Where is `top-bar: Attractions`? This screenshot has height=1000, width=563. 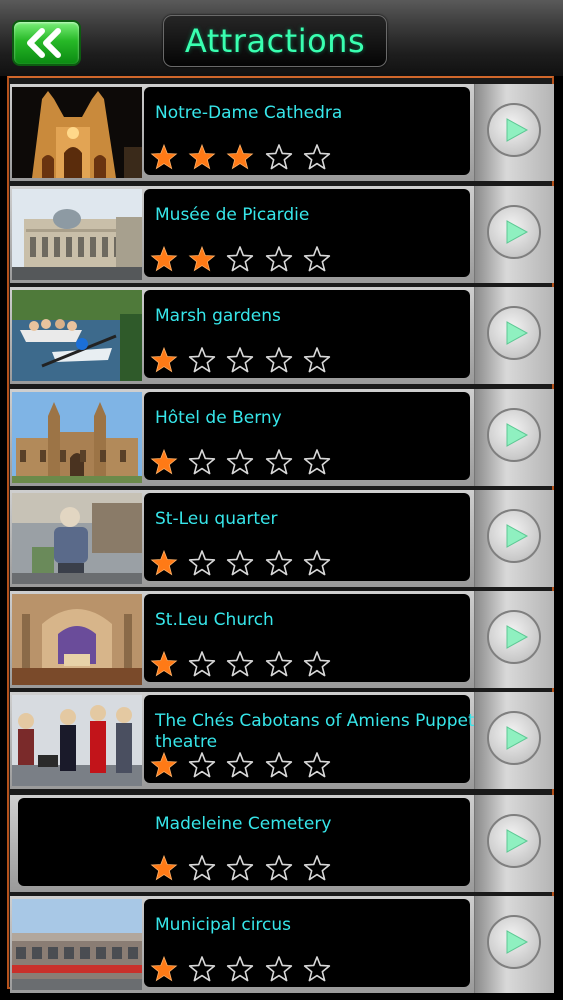 top-bar: Attractions is located at coordinates (281, 38).